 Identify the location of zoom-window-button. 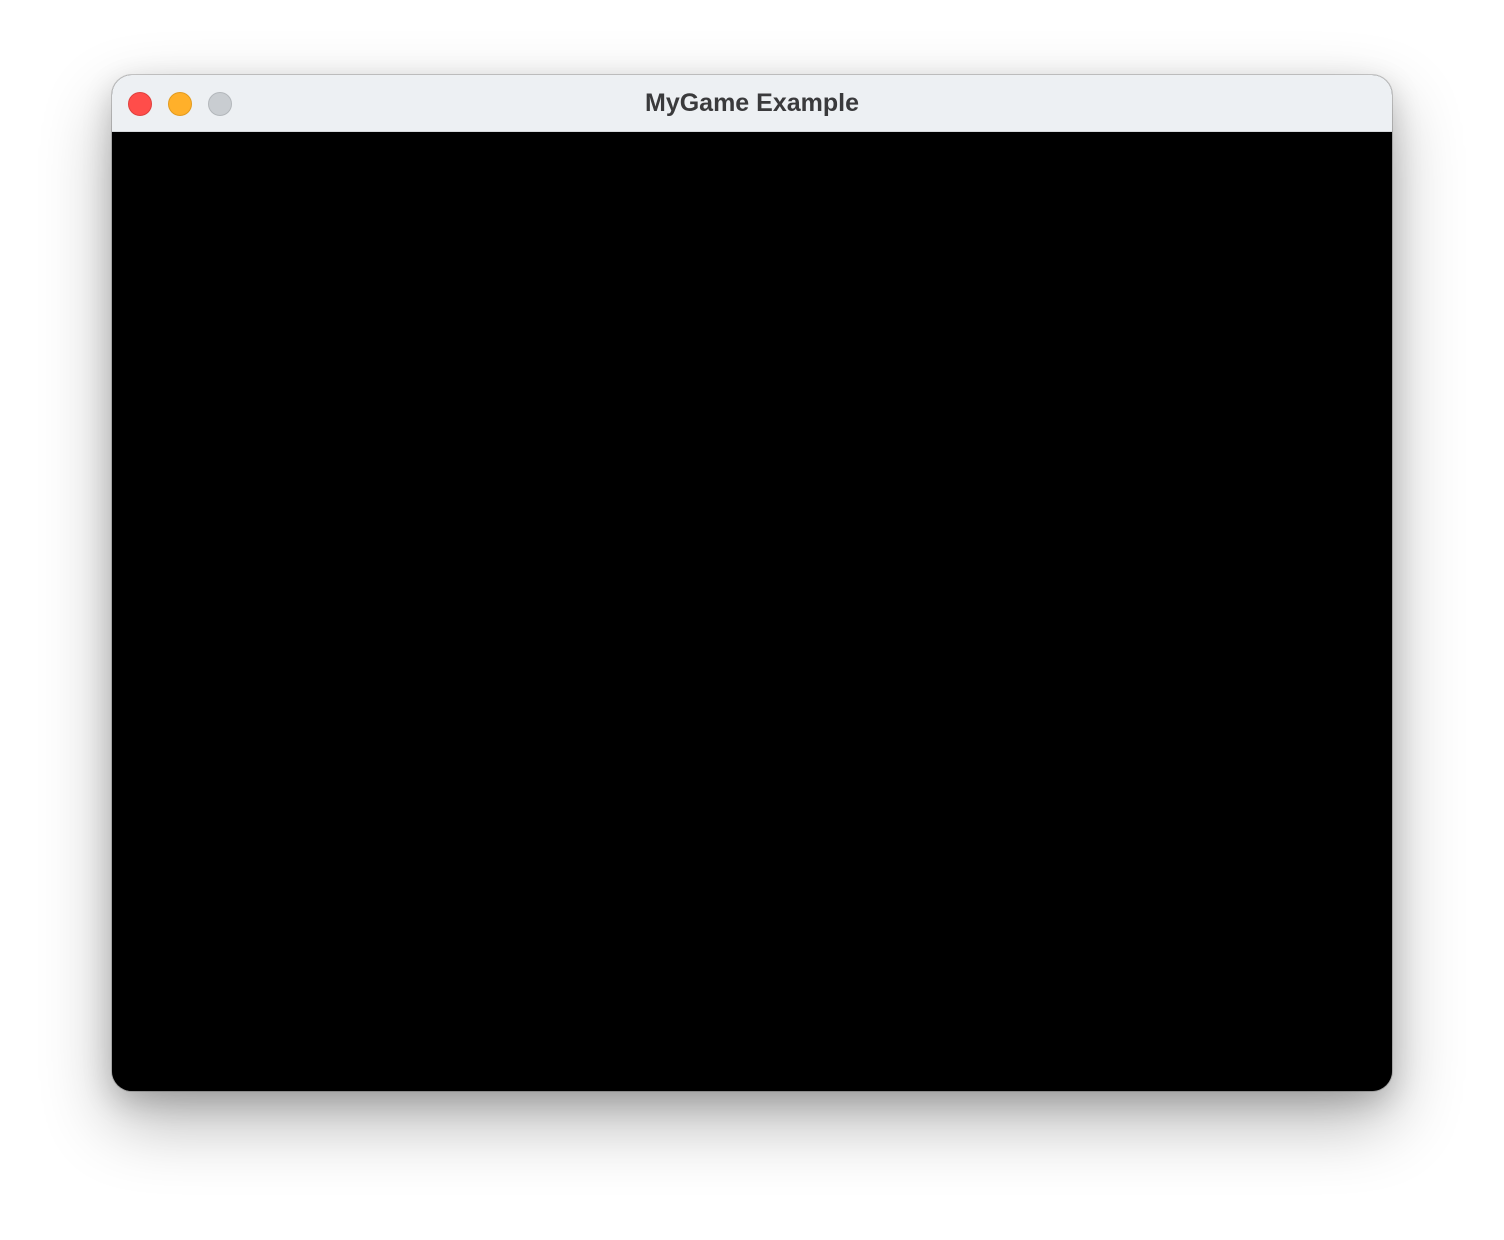
(220, 104).